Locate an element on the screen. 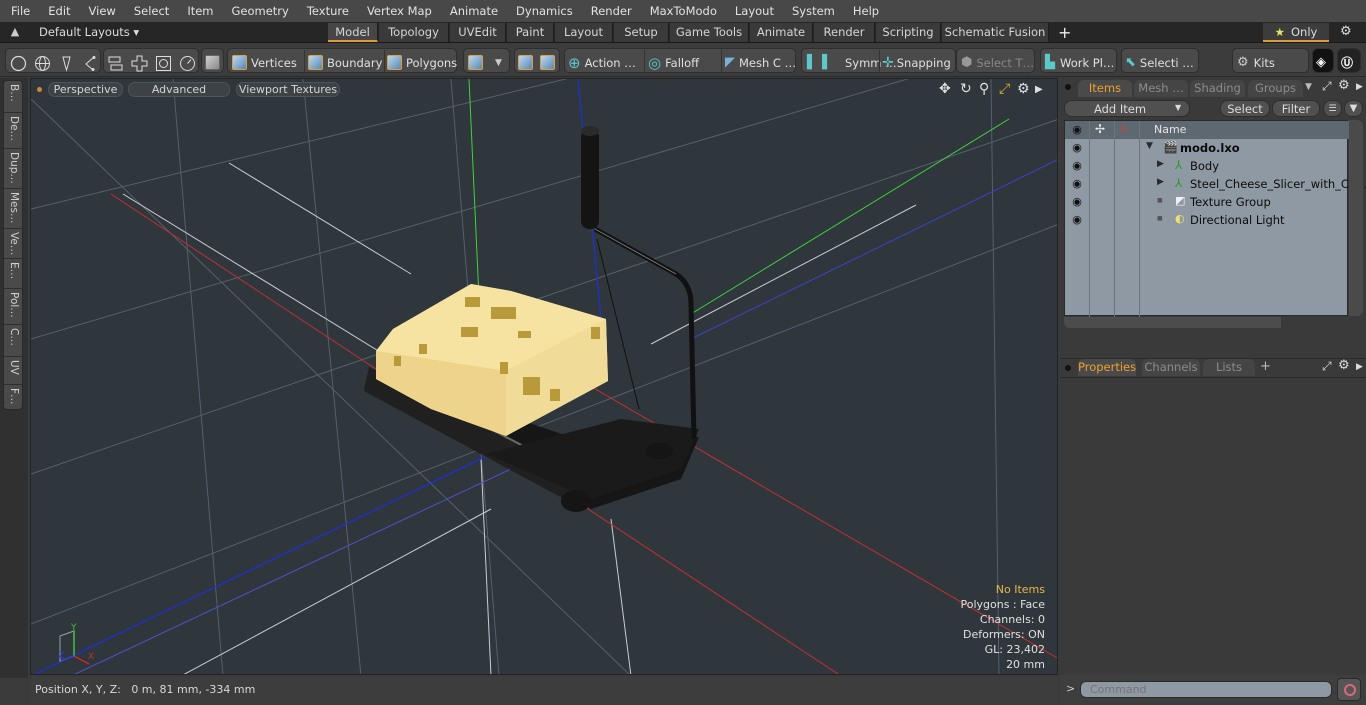 This screenshot has width=1366, height=705. tab-schematic-fusion: Schematic Fusion is located at coordinates (995, 32).